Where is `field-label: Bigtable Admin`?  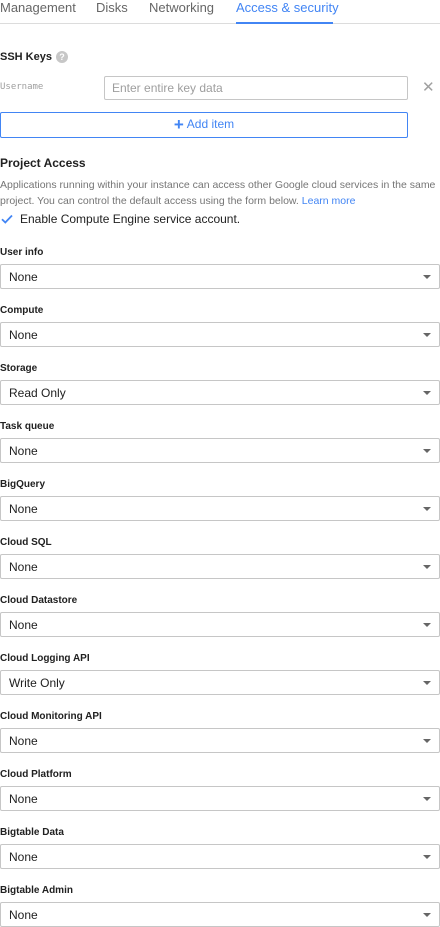 field-label: Bigtable Admin is located at coordinates (36, 890).